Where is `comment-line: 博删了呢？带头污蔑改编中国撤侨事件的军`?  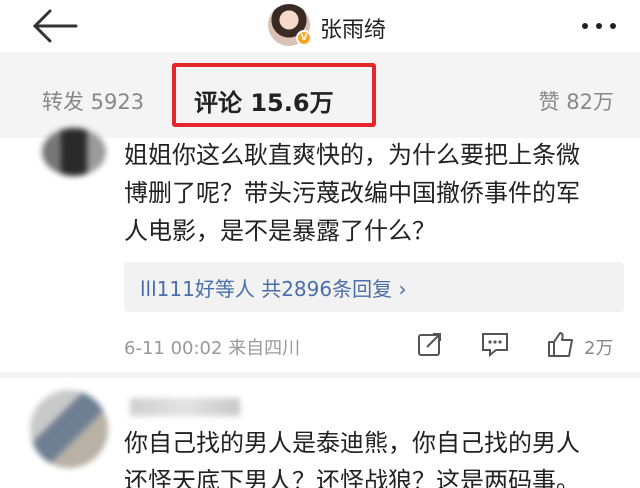
comment-line: 博删了呢？带头污蔑改编中国撤侨事件的军 is located at coordinates (352, 193).